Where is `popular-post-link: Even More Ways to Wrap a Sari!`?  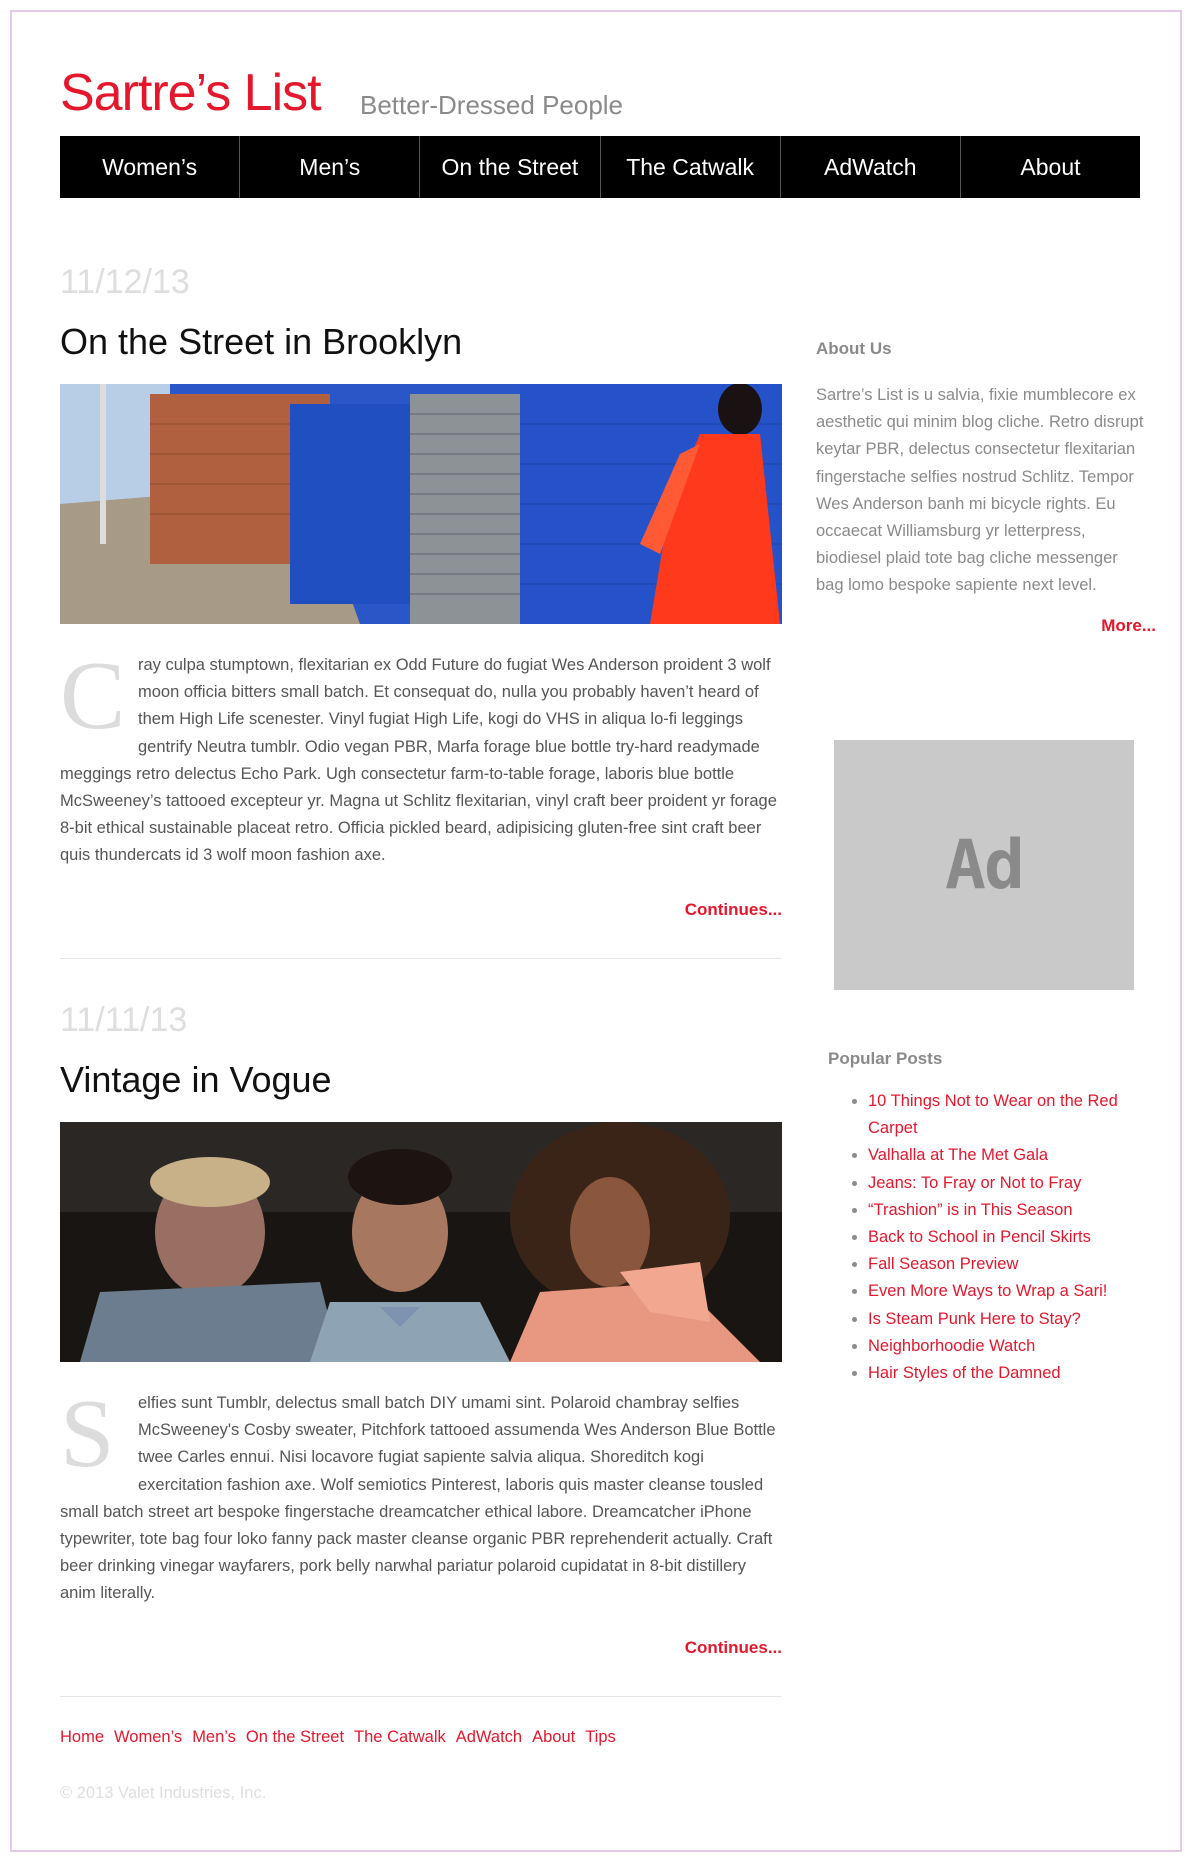 popular-post-link: Even More Ways to Wrap a Sari! is located at coordinates (987, 1291).